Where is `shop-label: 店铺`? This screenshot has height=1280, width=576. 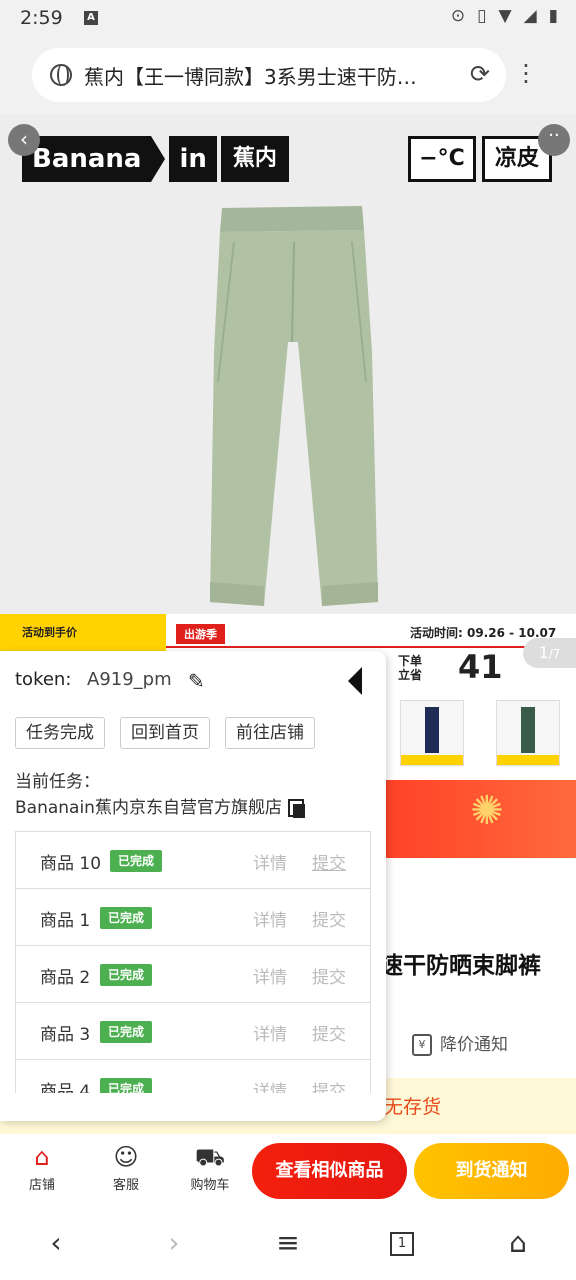
shop-label: 店铺 is located at coordinates (41, 1185).